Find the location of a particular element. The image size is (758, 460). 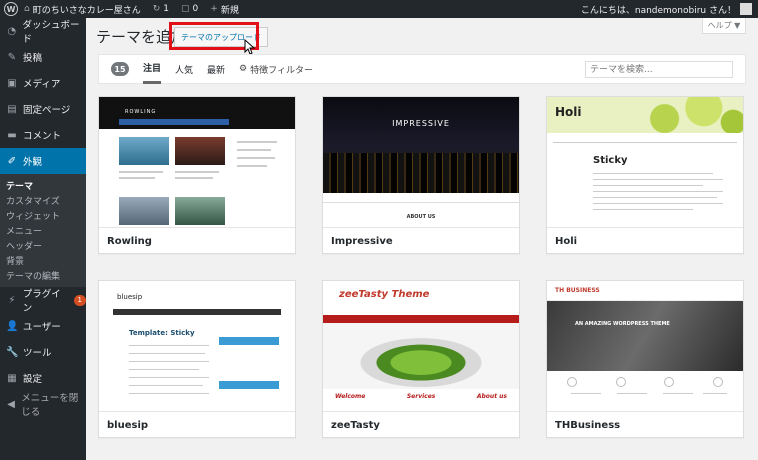

comments-link: ▢ 0 is located at coordinates (189, 9).